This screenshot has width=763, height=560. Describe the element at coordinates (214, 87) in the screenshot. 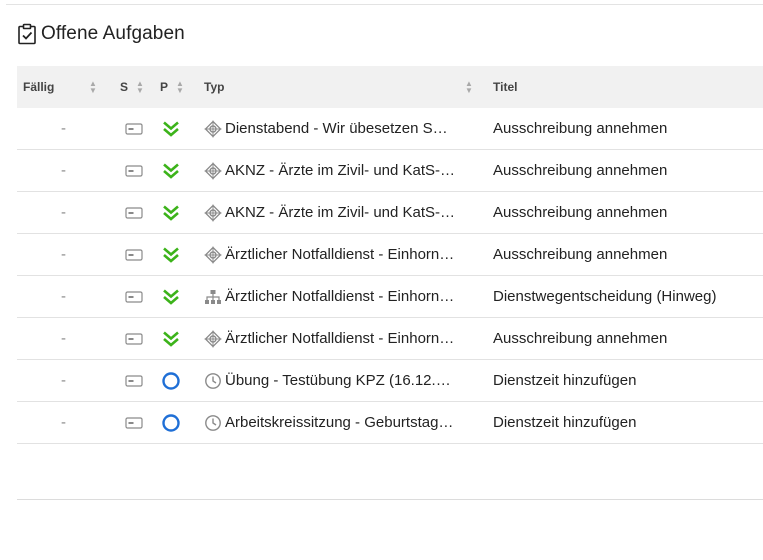

I see `header-label-typ: Typ` at that location.